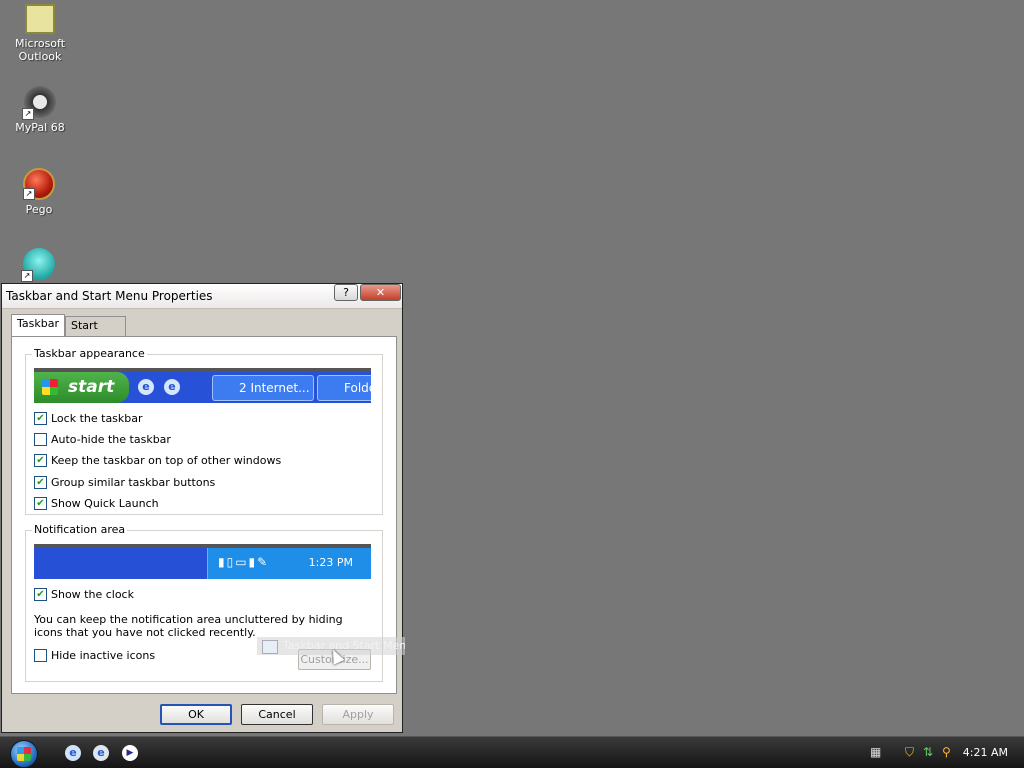 Image resolution: width=1024 pixels, height=768 pixels. Describe the element at coordinates (196, 714) in the screenshot. I see `ok-button: OK` at that location.